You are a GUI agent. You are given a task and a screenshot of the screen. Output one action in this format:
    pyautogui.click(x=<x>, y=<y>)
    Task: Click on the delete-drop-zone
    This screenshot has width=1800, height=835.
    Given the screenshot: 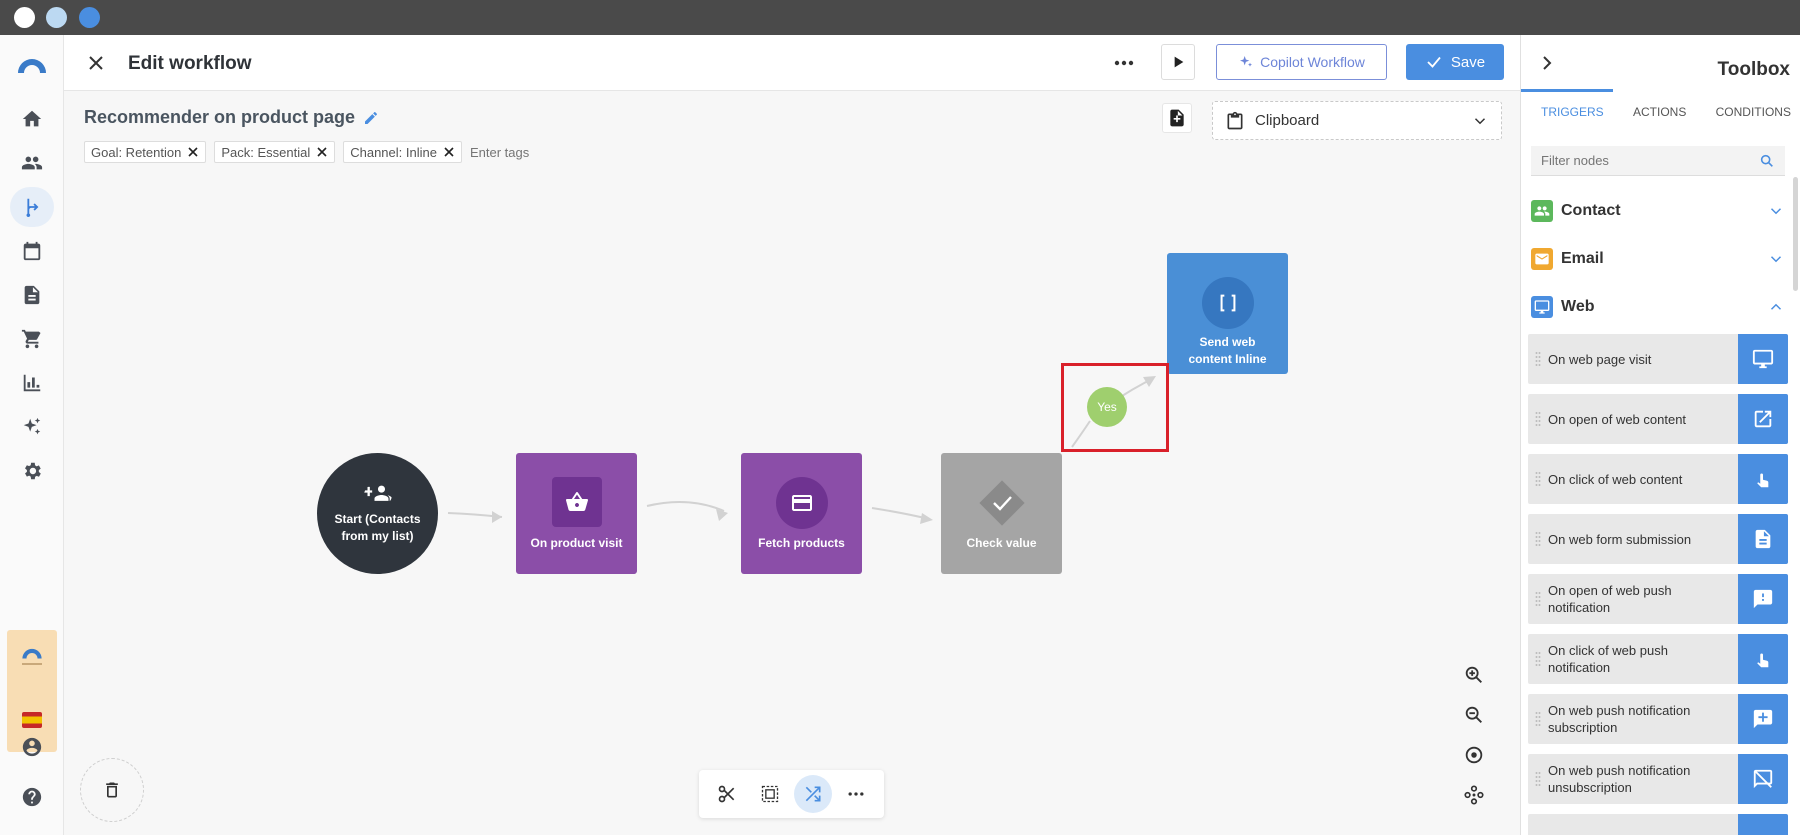 What is the action you would take?
    pyautogui.click(x=112, y=790)
    